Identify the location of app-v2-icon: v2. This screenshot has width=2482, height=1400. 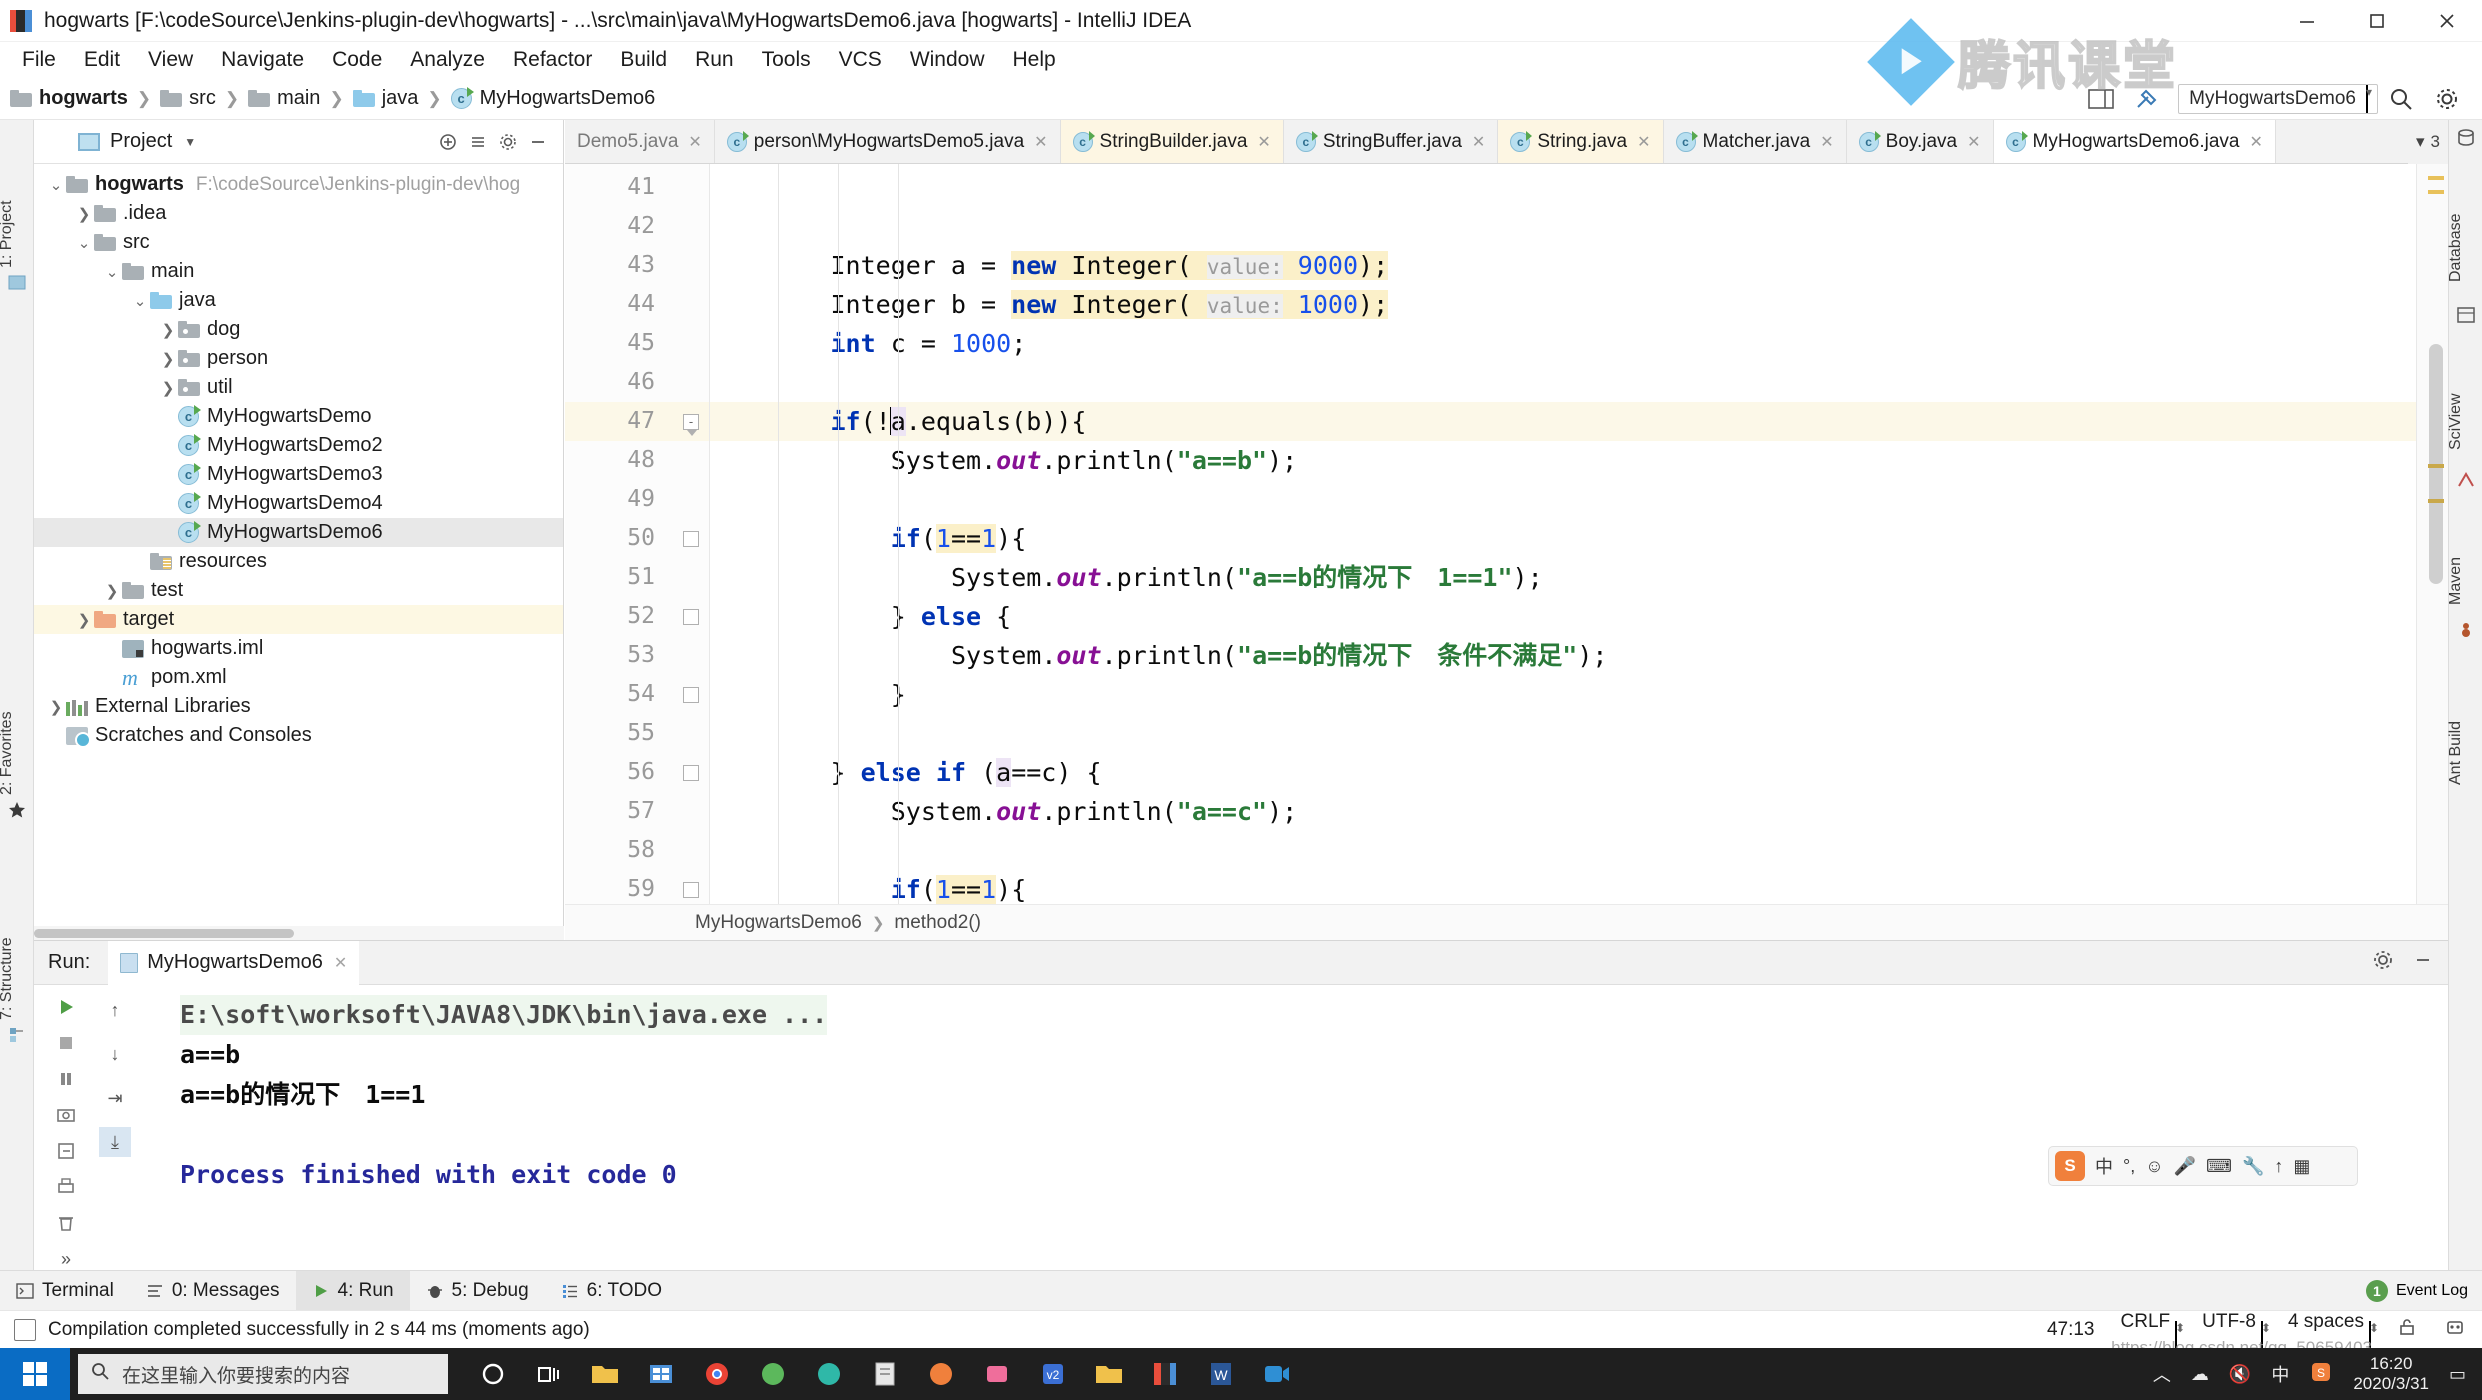
(1053, 1374).